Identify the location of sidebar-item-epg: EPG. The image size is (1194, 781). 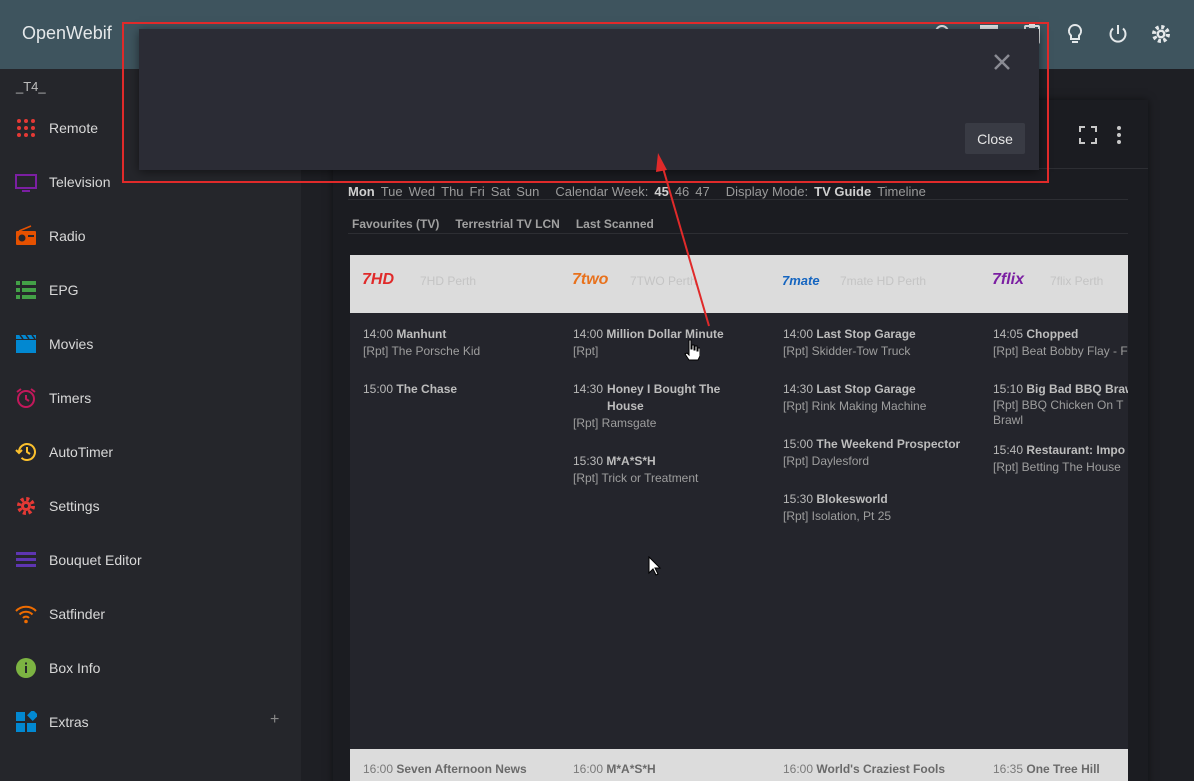
(150, 291).